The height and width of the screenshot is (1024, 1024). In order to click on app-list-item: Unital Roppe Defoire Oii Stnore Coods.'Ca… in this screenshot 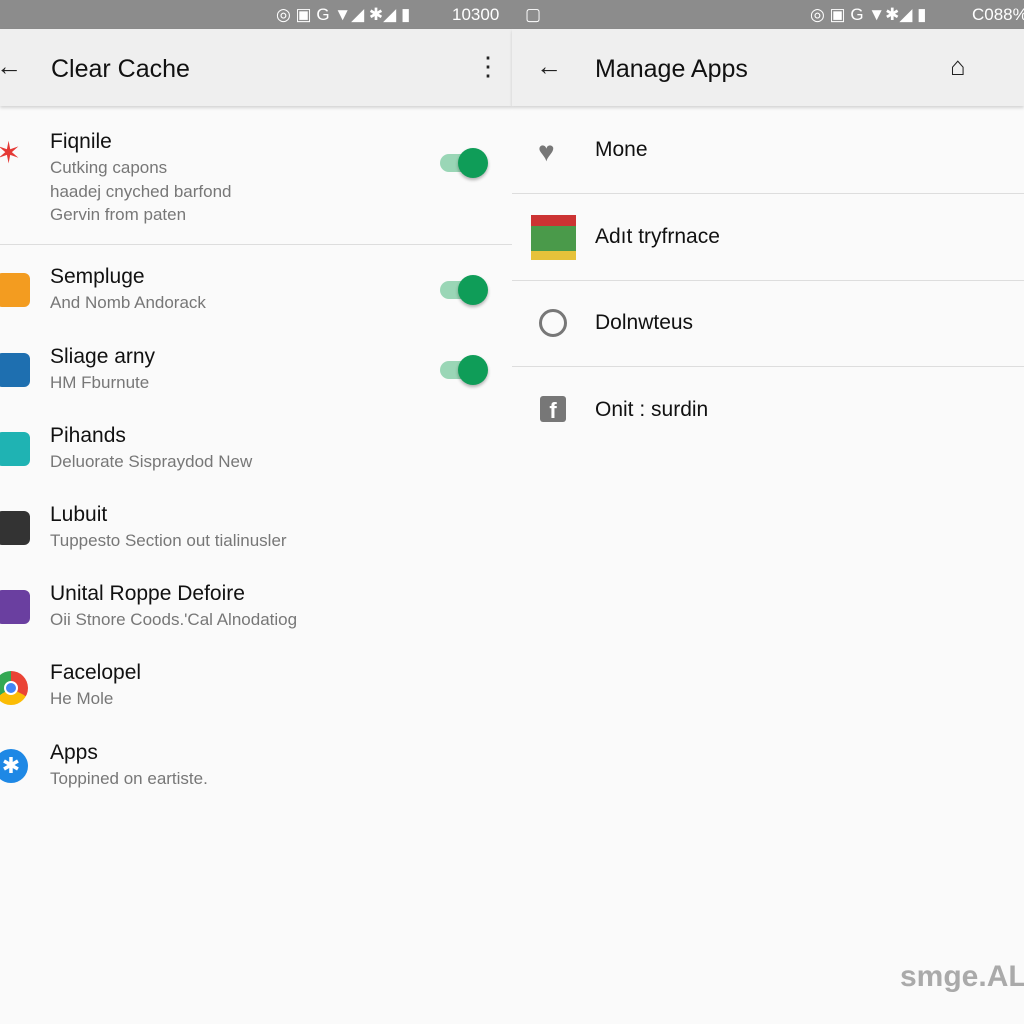, I will do `click(256, 617)`.